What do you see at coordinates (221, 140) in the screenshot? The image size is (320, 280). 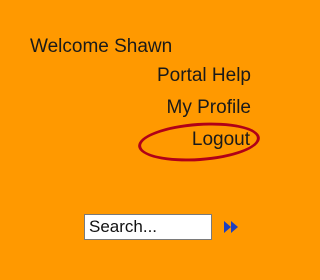 I see `logout-link: Logout` at bounding box center [221, 140].